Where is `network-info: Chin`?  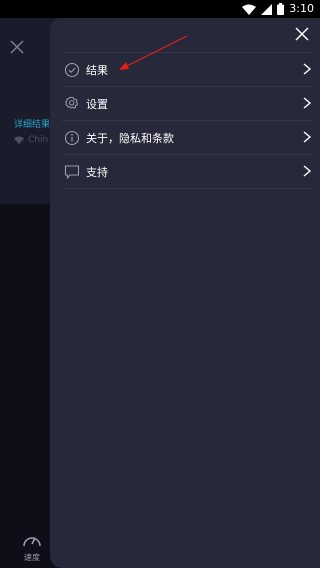 network-info: Chin is located at coordinates (31, 140).